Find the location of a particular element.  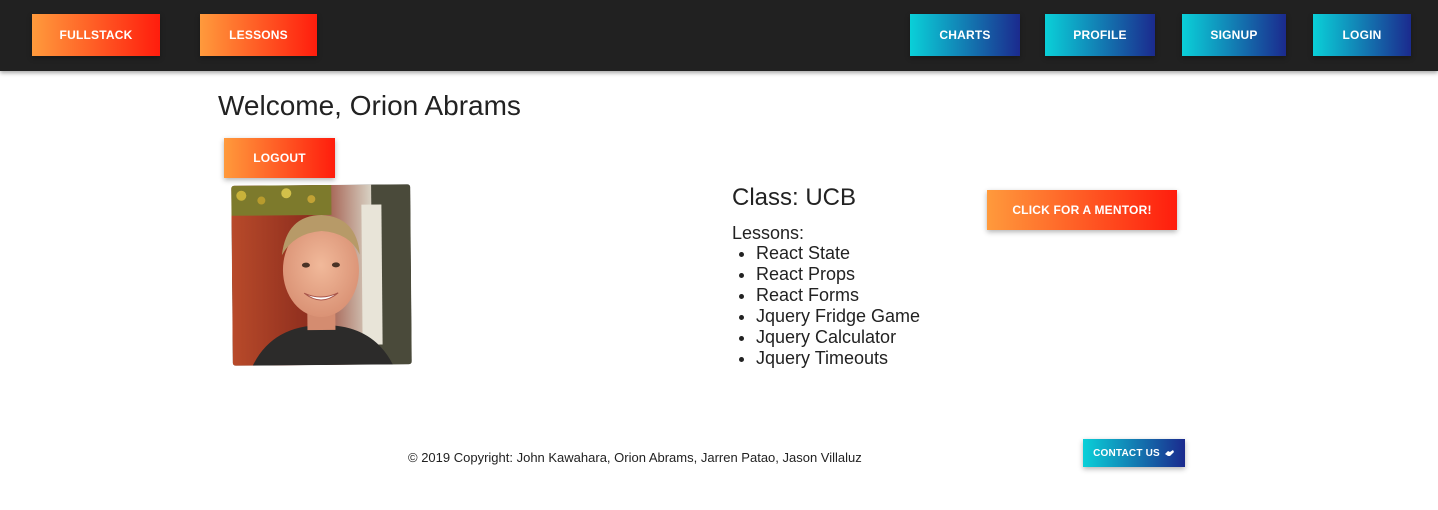

nav-lessons-label: LESSONS is located at coordinates (258, 35).